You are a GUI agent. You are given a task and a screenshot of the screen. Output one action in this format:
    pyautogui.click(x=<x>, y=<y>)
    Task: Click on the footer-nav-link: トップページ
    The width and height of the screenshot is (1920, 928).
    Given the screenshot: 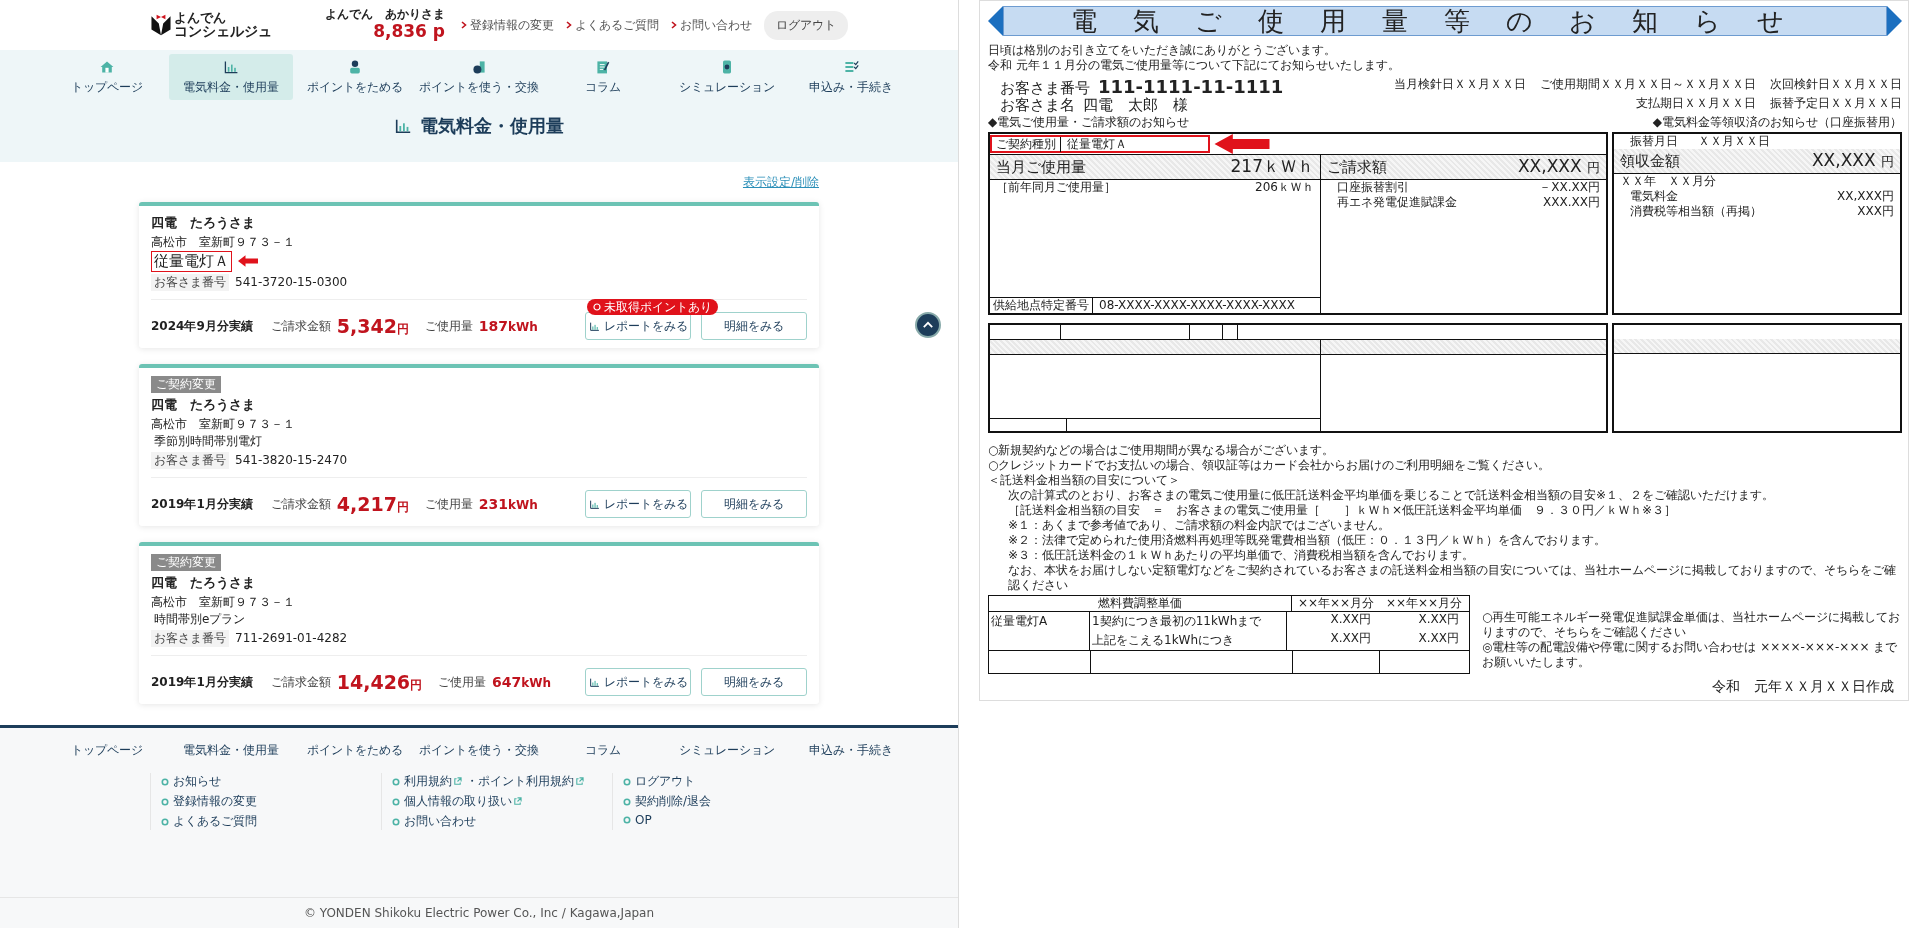 What is the action you would take?
    pyautogui.click(x=107, y=750)
    